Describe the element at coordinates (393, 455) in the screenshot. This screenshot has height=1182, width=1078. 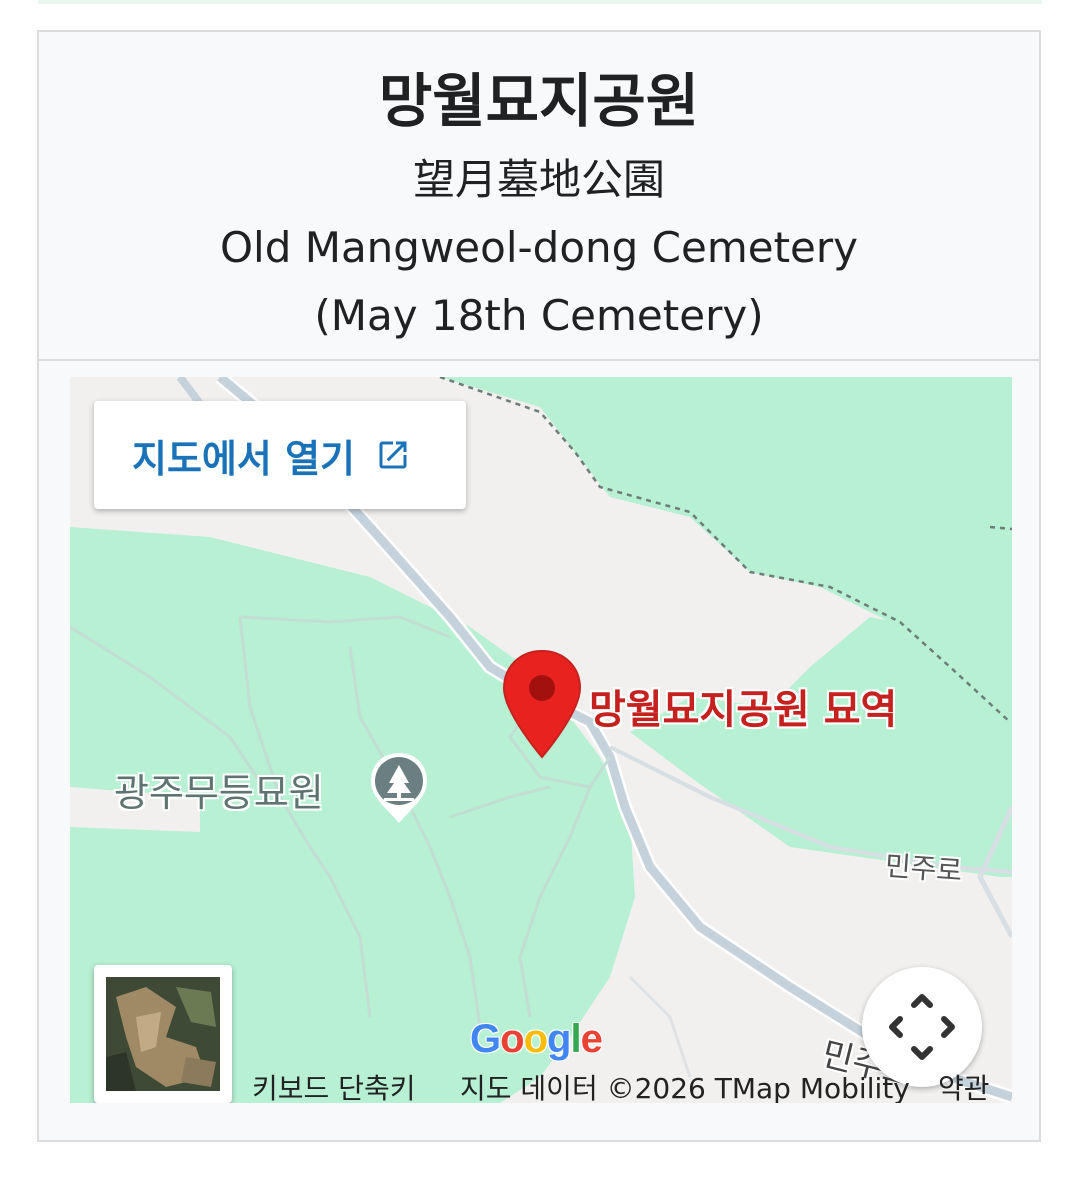
I see `open-in-new-icon` at that location.